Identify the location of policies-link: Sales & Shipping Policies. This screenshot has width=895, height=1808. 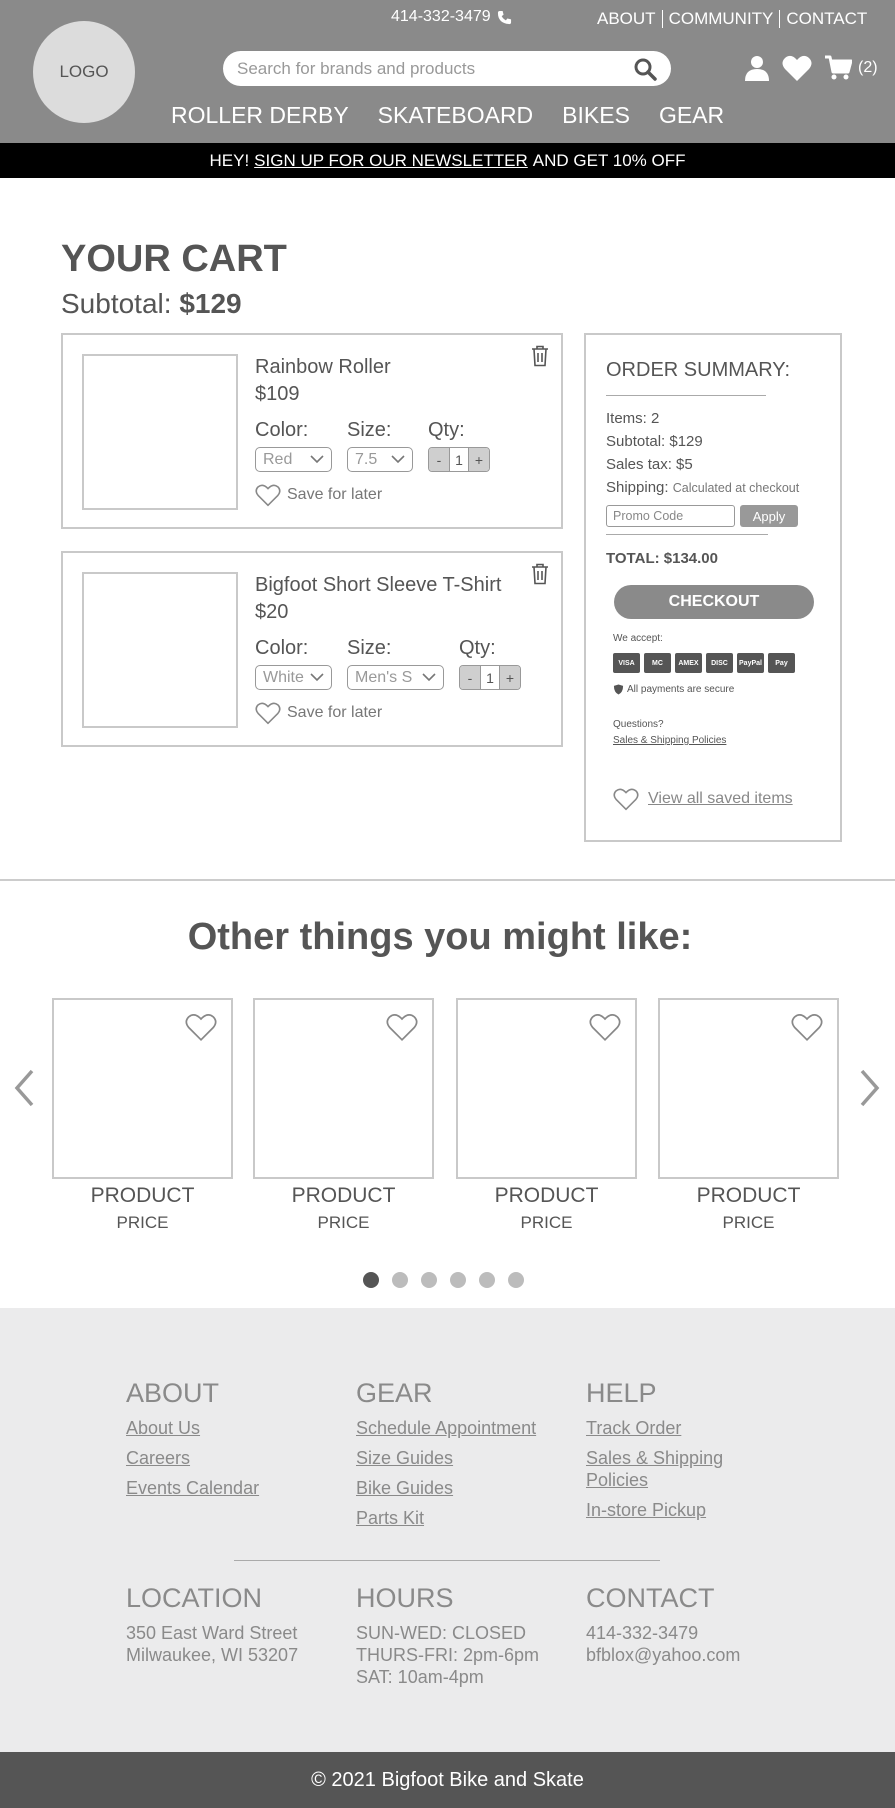
(669, 740).